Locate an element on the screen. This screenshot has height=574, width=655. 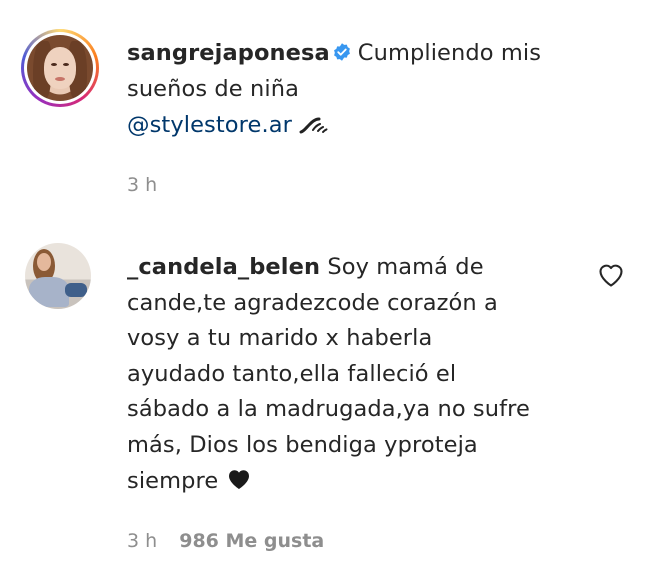
comment-username: _candela_belen is located at coordinates (223, 267).